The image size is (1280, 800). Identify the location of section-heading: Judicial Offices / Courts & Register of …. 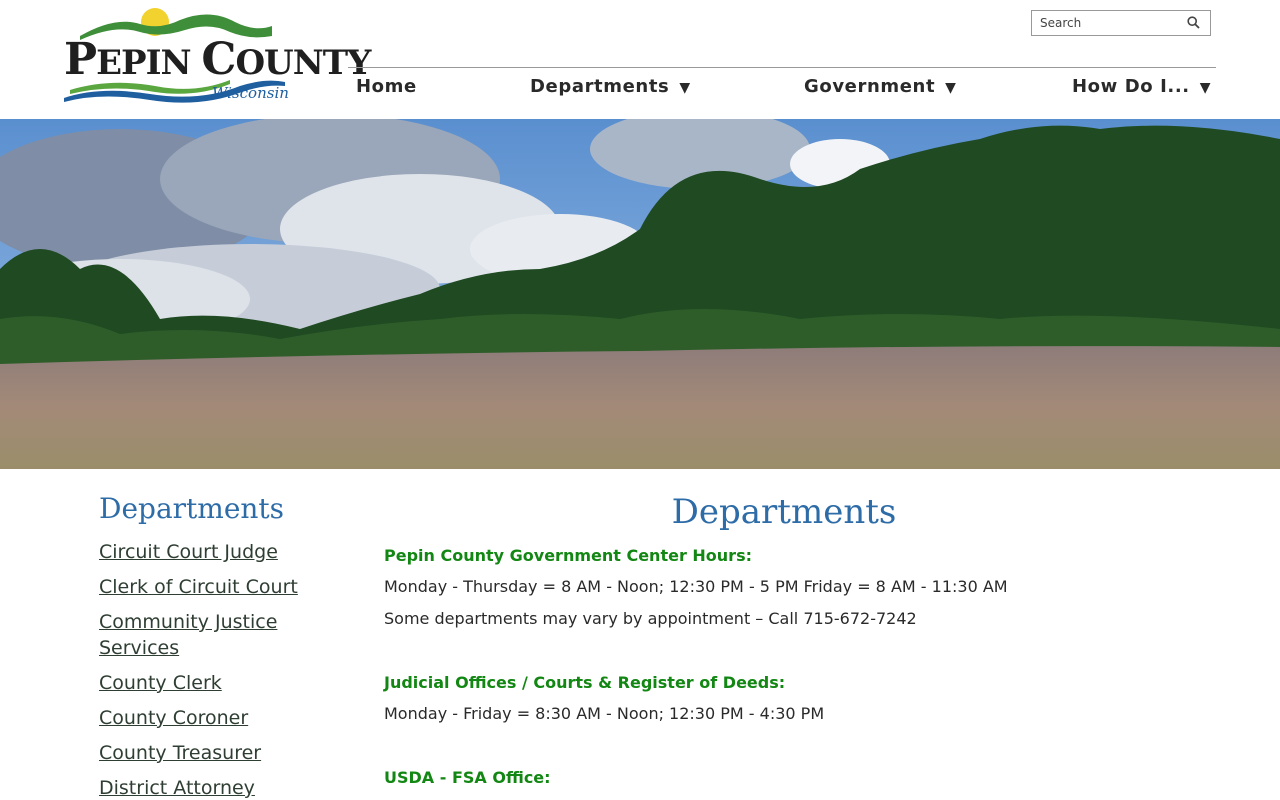
(585, 682).